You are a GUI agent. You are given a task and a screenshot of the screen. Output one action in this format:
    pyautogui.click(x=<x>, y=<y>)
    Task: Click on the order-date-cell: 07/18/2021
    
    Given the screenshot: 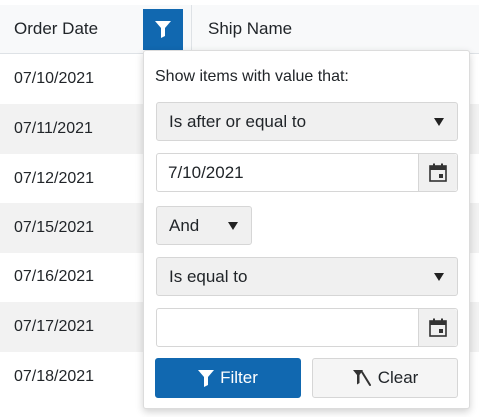 What is the action you would take?
    pyautogui.click(x=54, y=376)
    